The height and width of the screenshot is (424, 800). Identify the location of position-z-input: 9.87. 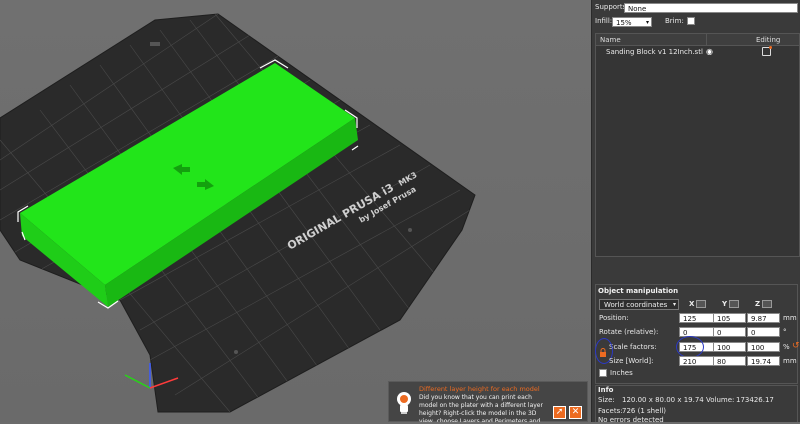
(763, 318).